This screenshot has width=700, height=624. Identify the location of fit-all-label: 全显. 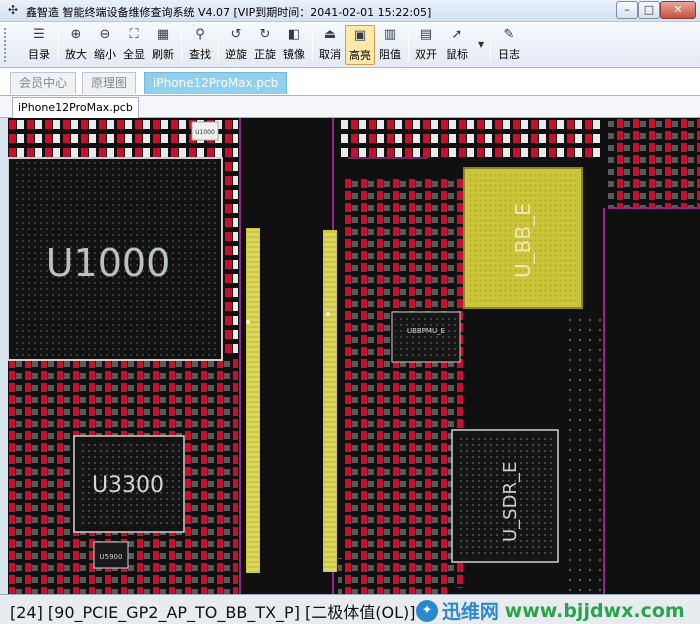
(134, 54).